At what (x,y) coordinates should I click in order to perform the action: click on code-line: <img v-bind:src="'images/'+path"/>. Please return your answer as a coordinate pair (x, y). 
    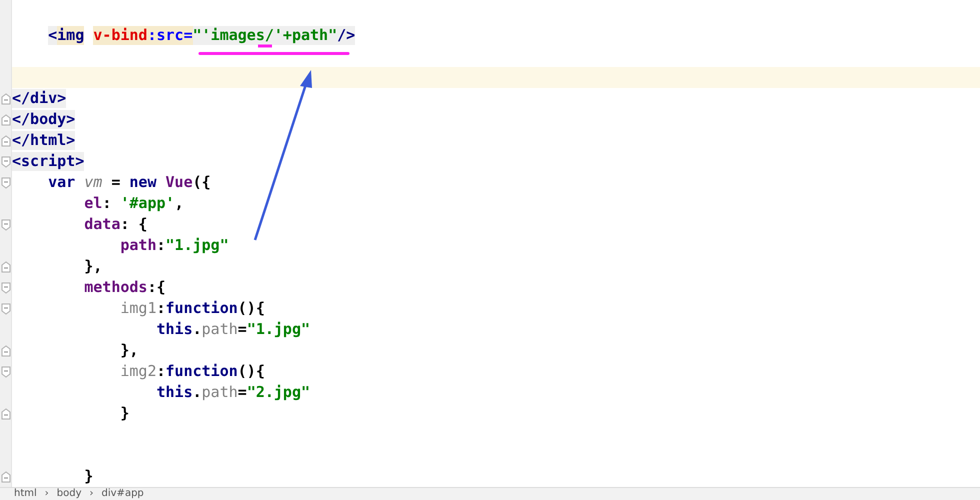
    Looking at the image, I should click on (201, 35).